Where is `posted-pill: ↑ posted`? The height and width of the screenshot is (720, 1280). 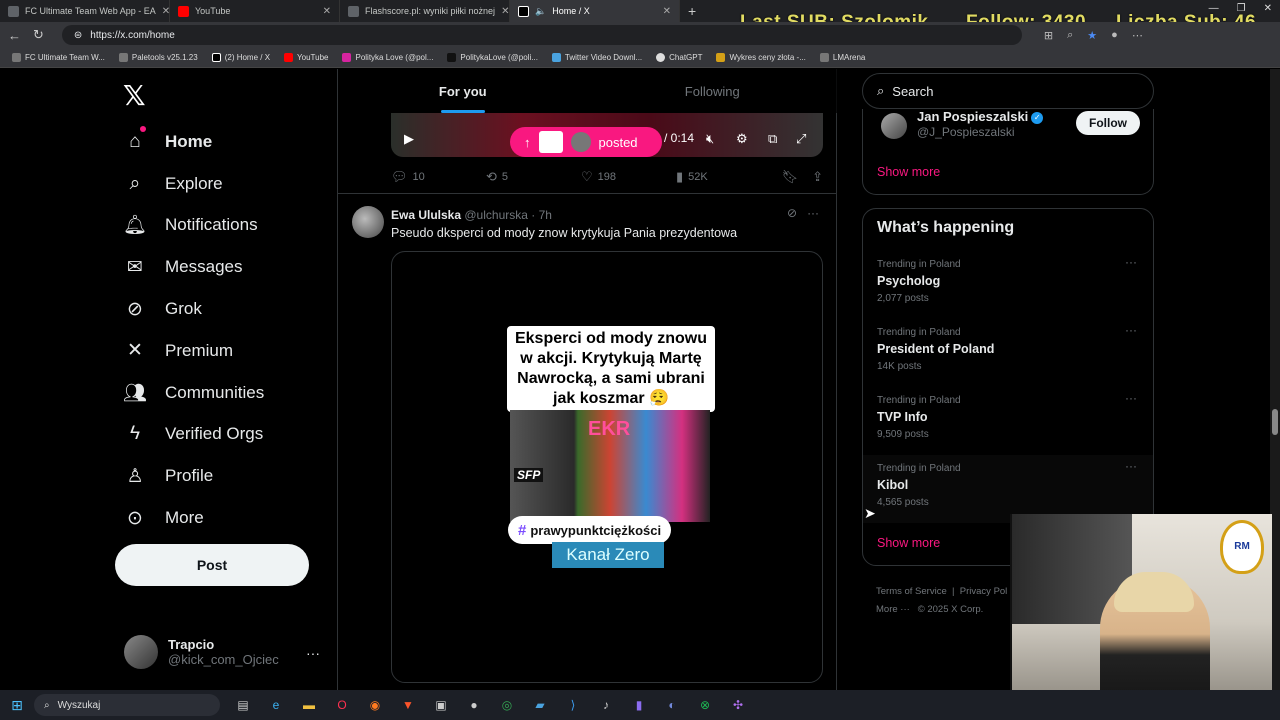
posted-pill: ↑ posted is located at coordinates (586, 142).